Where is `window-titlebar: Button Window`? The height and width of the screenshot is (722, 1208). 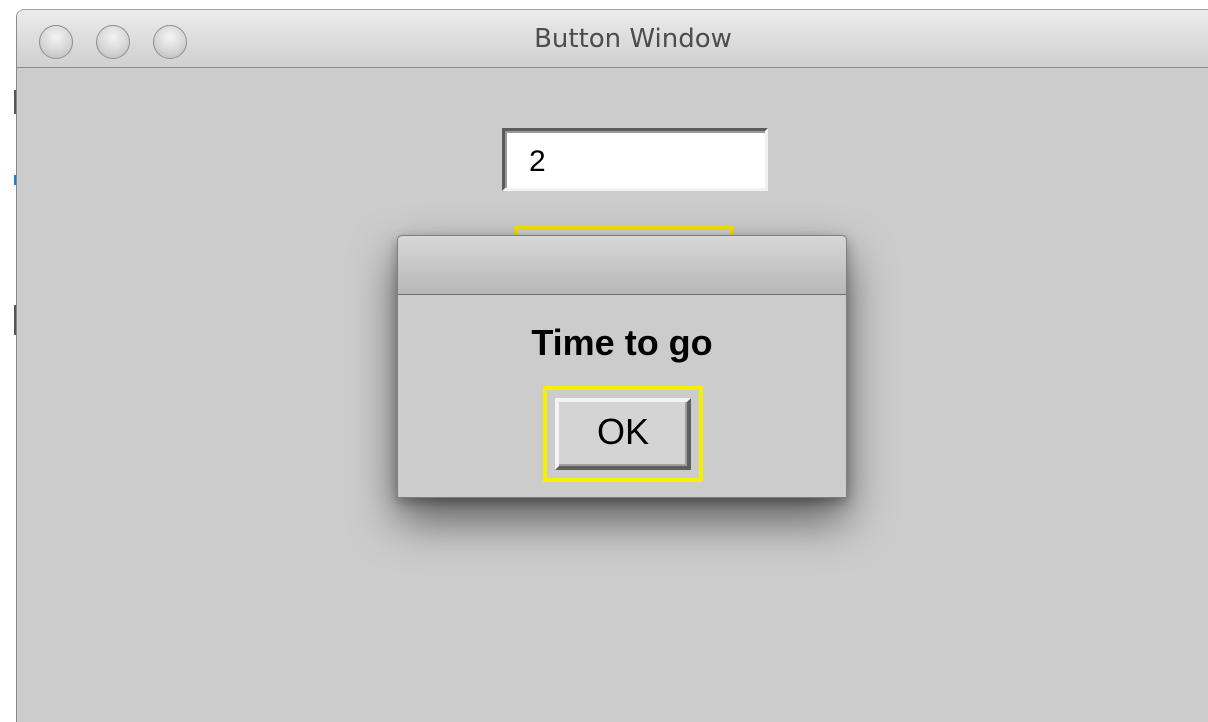 window-titlebar: Button Window is located at coordinates (612, 39).